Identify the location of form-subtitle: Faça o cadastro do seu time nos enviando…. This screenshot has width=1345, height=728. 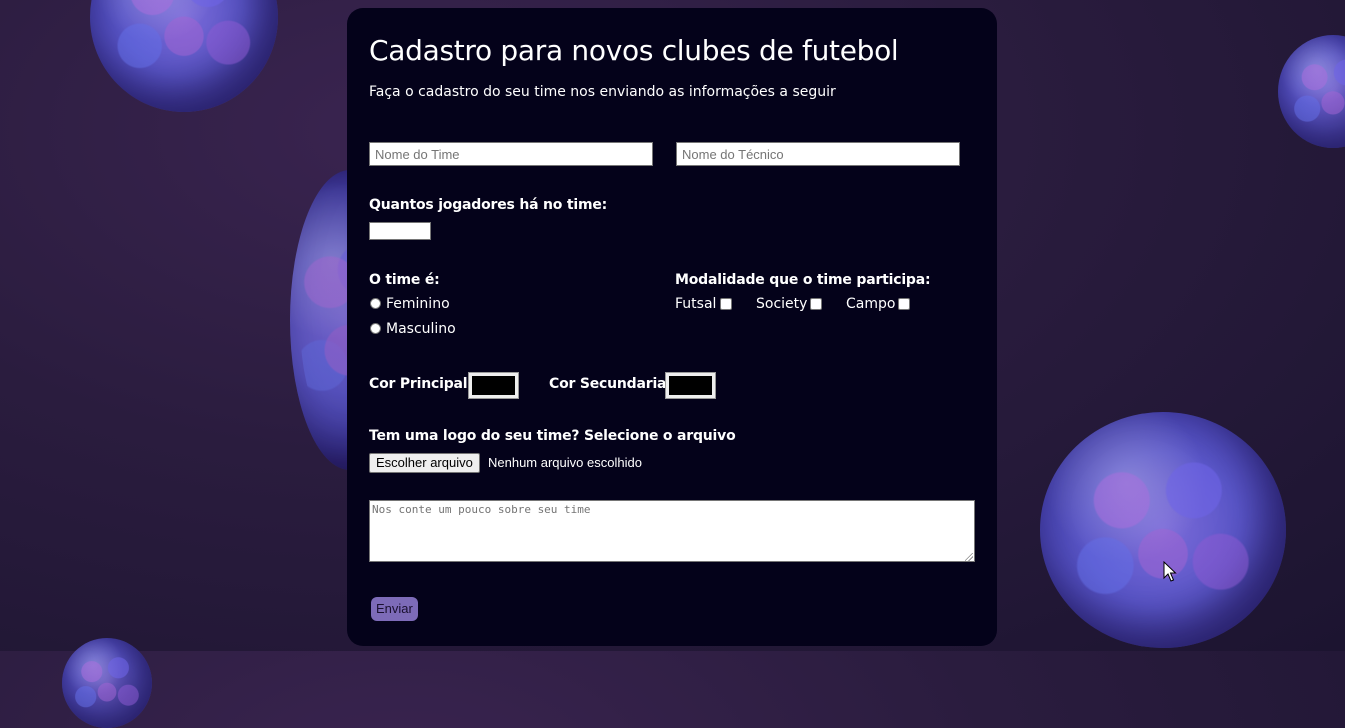
(602, 92).